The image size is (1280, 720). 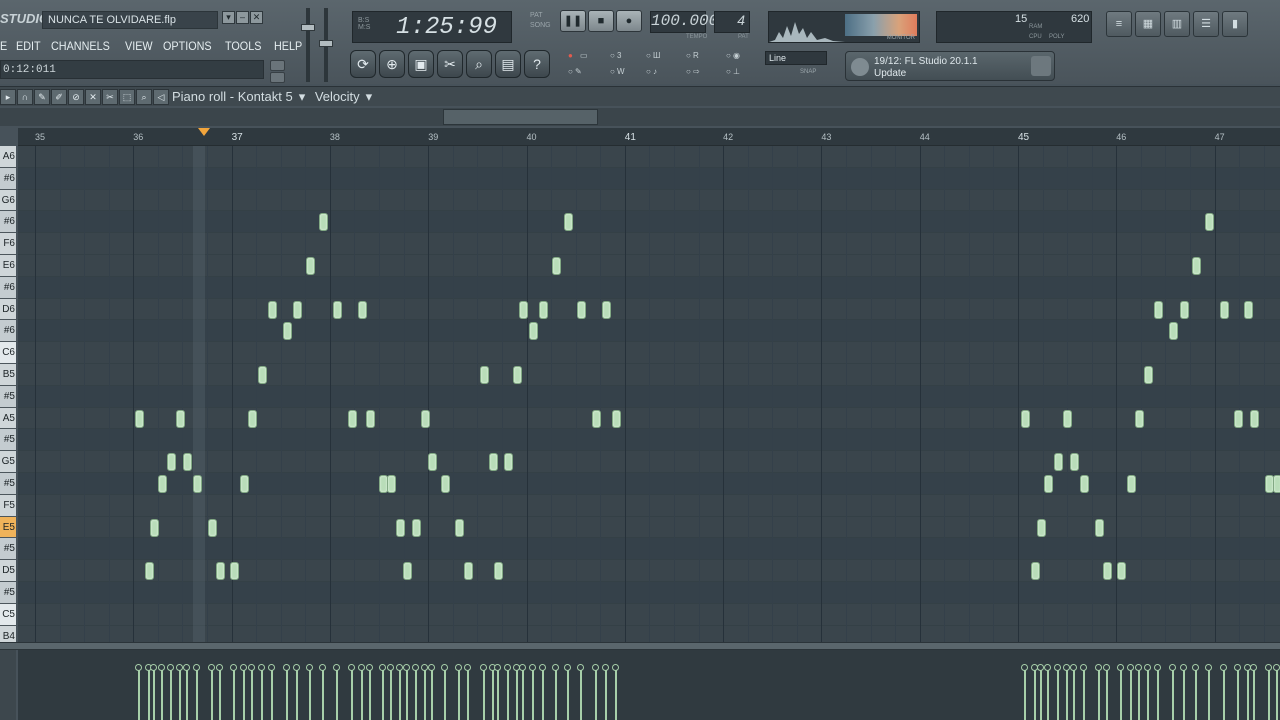 I want to click on brush-icon: ✐, so click(x=59, y=97).